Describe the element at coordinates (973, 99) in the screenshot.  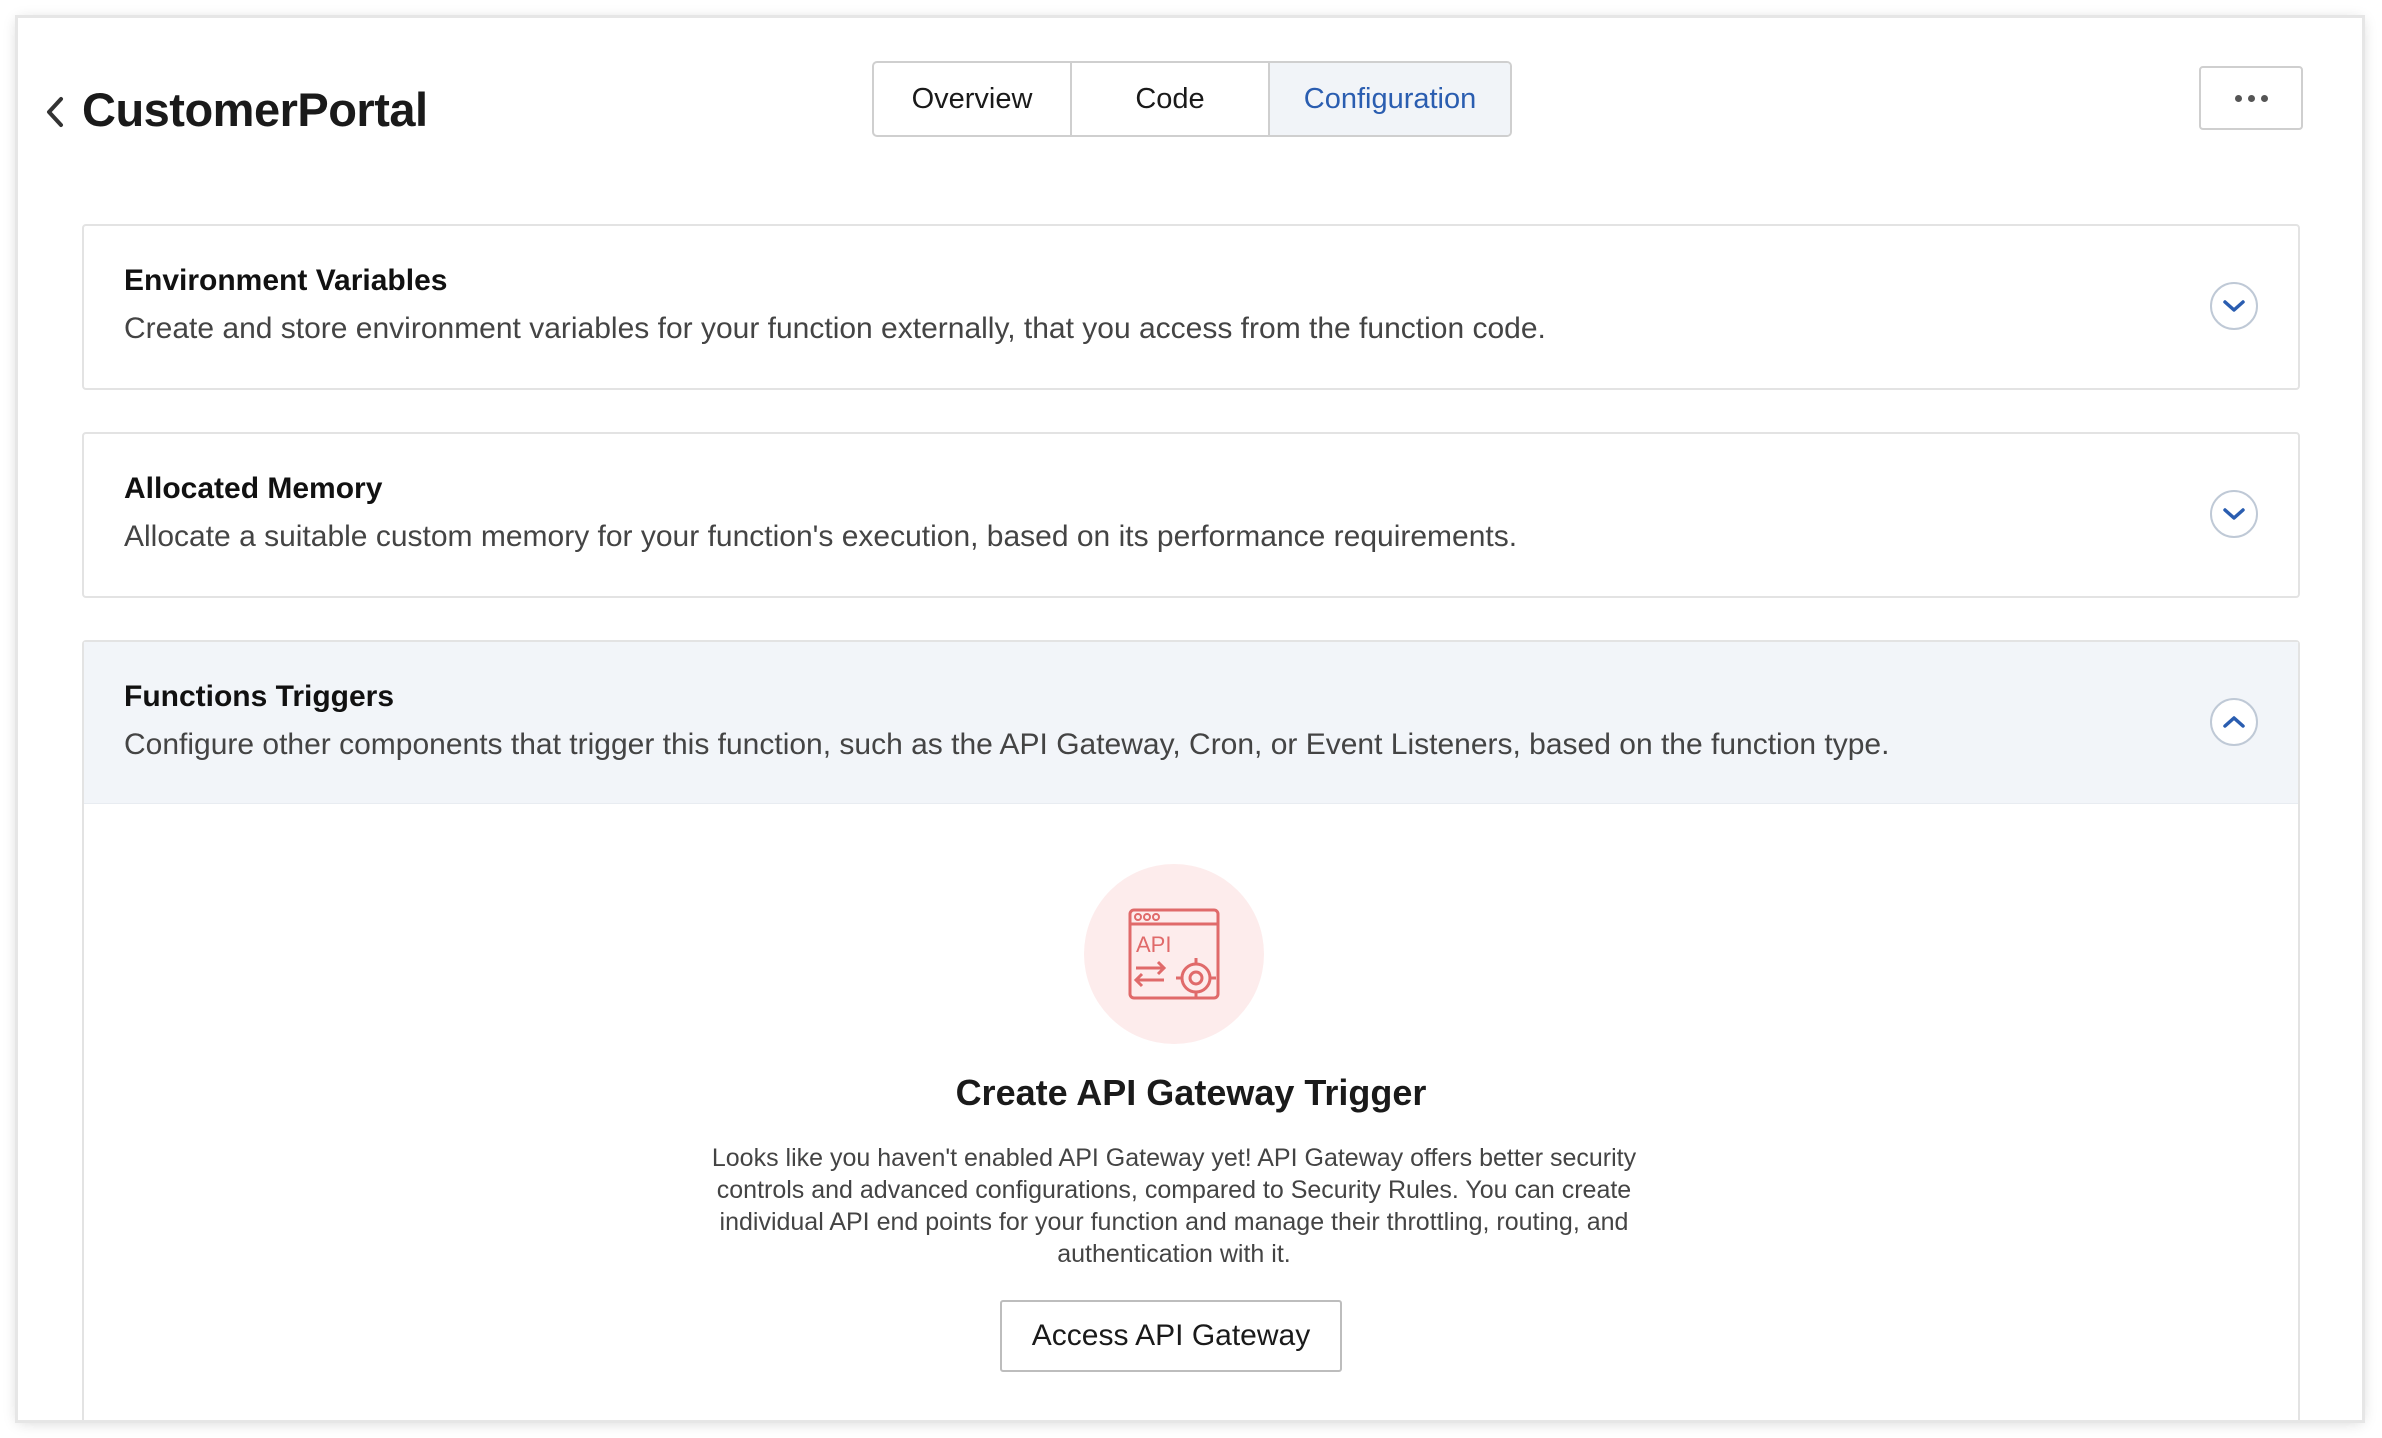
I see `tab-overview: Overview` at that location.